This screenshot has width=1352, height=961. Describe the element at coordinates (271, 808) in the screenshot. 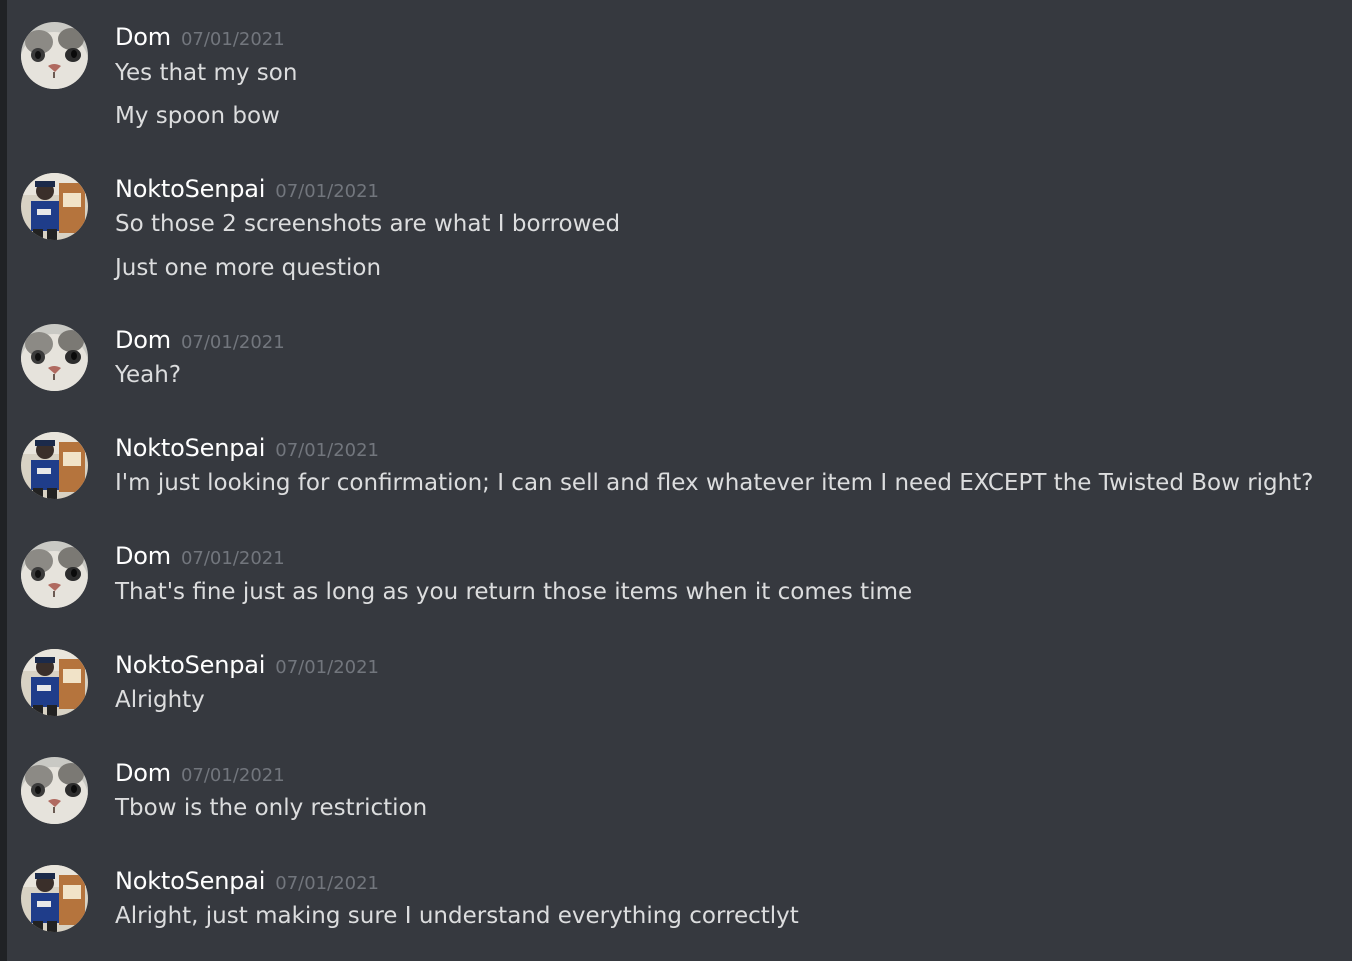

I see `message-text: Tbow is the only restriction` at that location.